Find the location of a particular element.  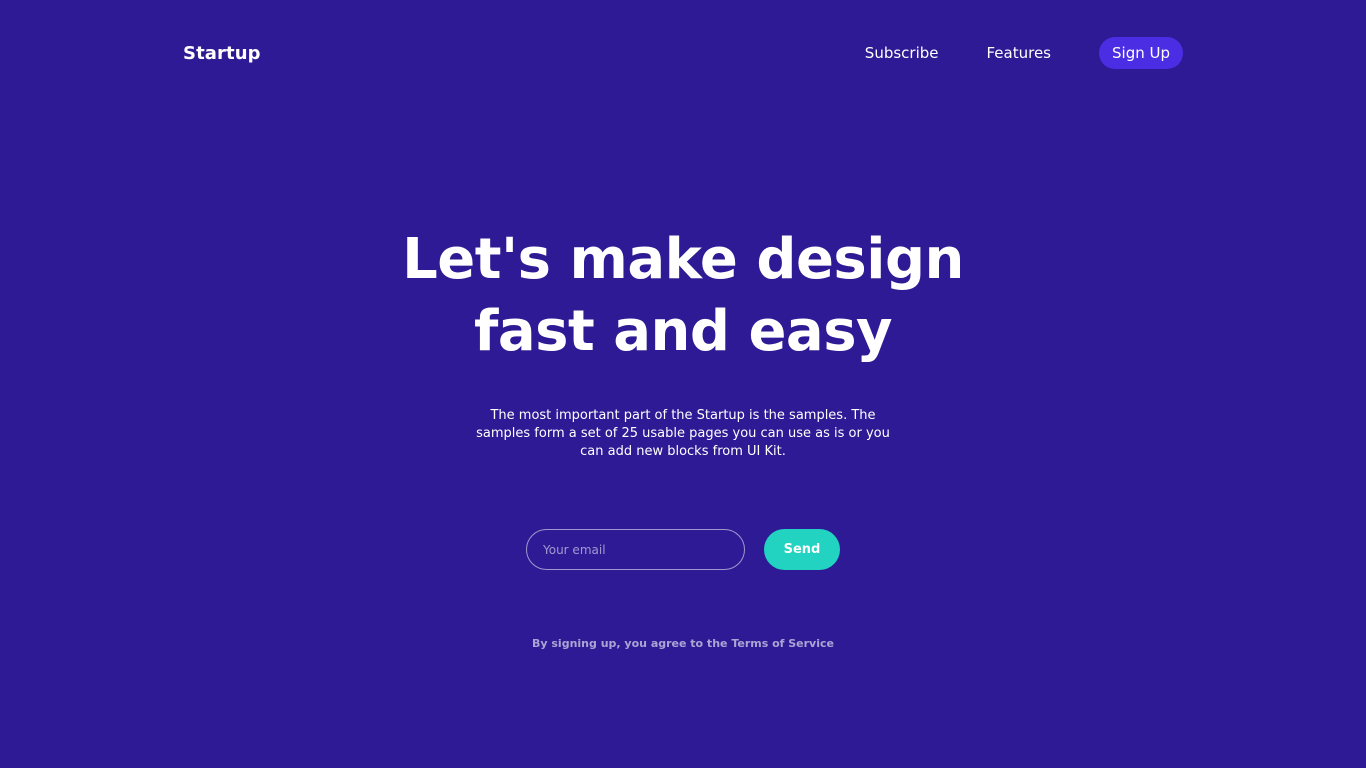

email-input is located at coordinates (635, 549).